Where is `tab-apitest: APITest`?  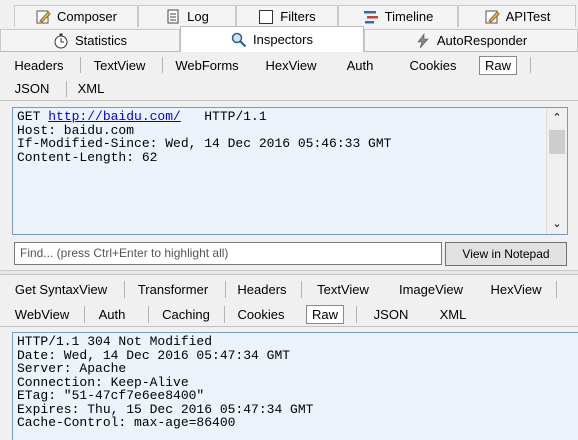
tab-apitest: APITest is located at coordinates (517, 16).